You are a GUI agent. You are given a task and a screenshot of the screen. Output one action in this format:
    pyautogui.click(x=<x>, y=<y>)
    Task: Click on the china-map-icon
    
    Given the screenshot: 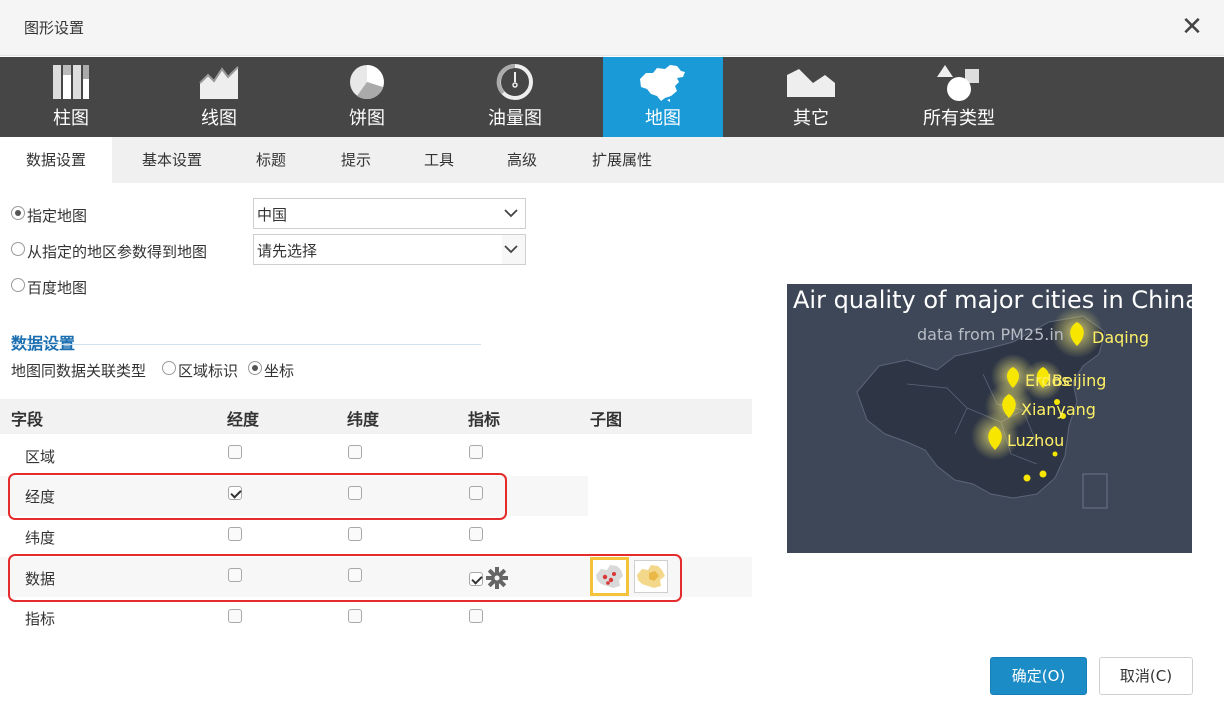 What is the action you would take?
    pyautogui.click(x=662, y=83)
    